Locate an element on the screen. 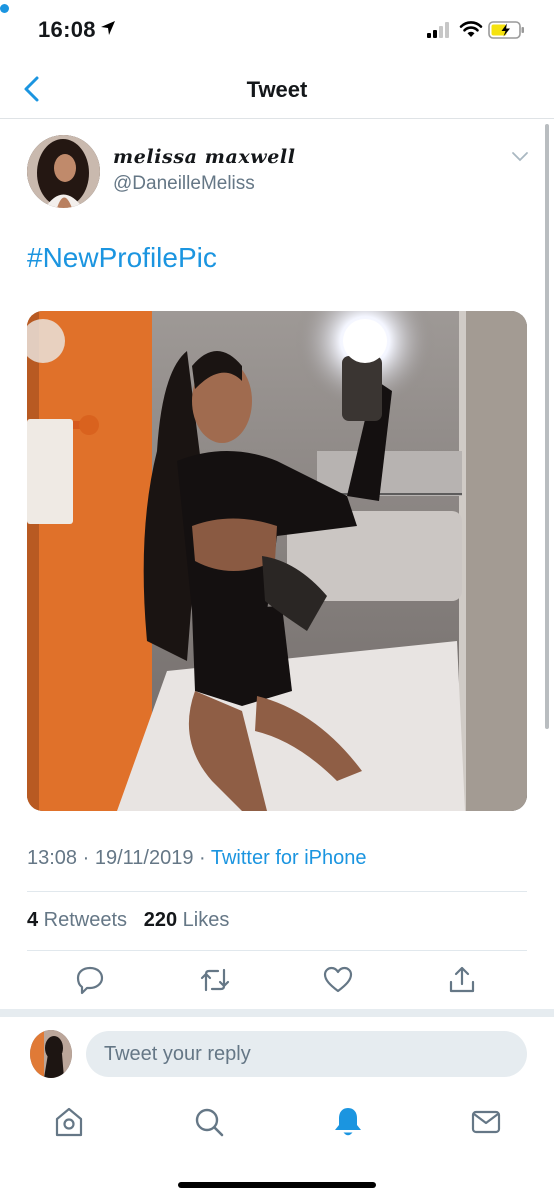 This screenshot has width=554, height=1200. reply-input is located at coordinates (306, 1054).